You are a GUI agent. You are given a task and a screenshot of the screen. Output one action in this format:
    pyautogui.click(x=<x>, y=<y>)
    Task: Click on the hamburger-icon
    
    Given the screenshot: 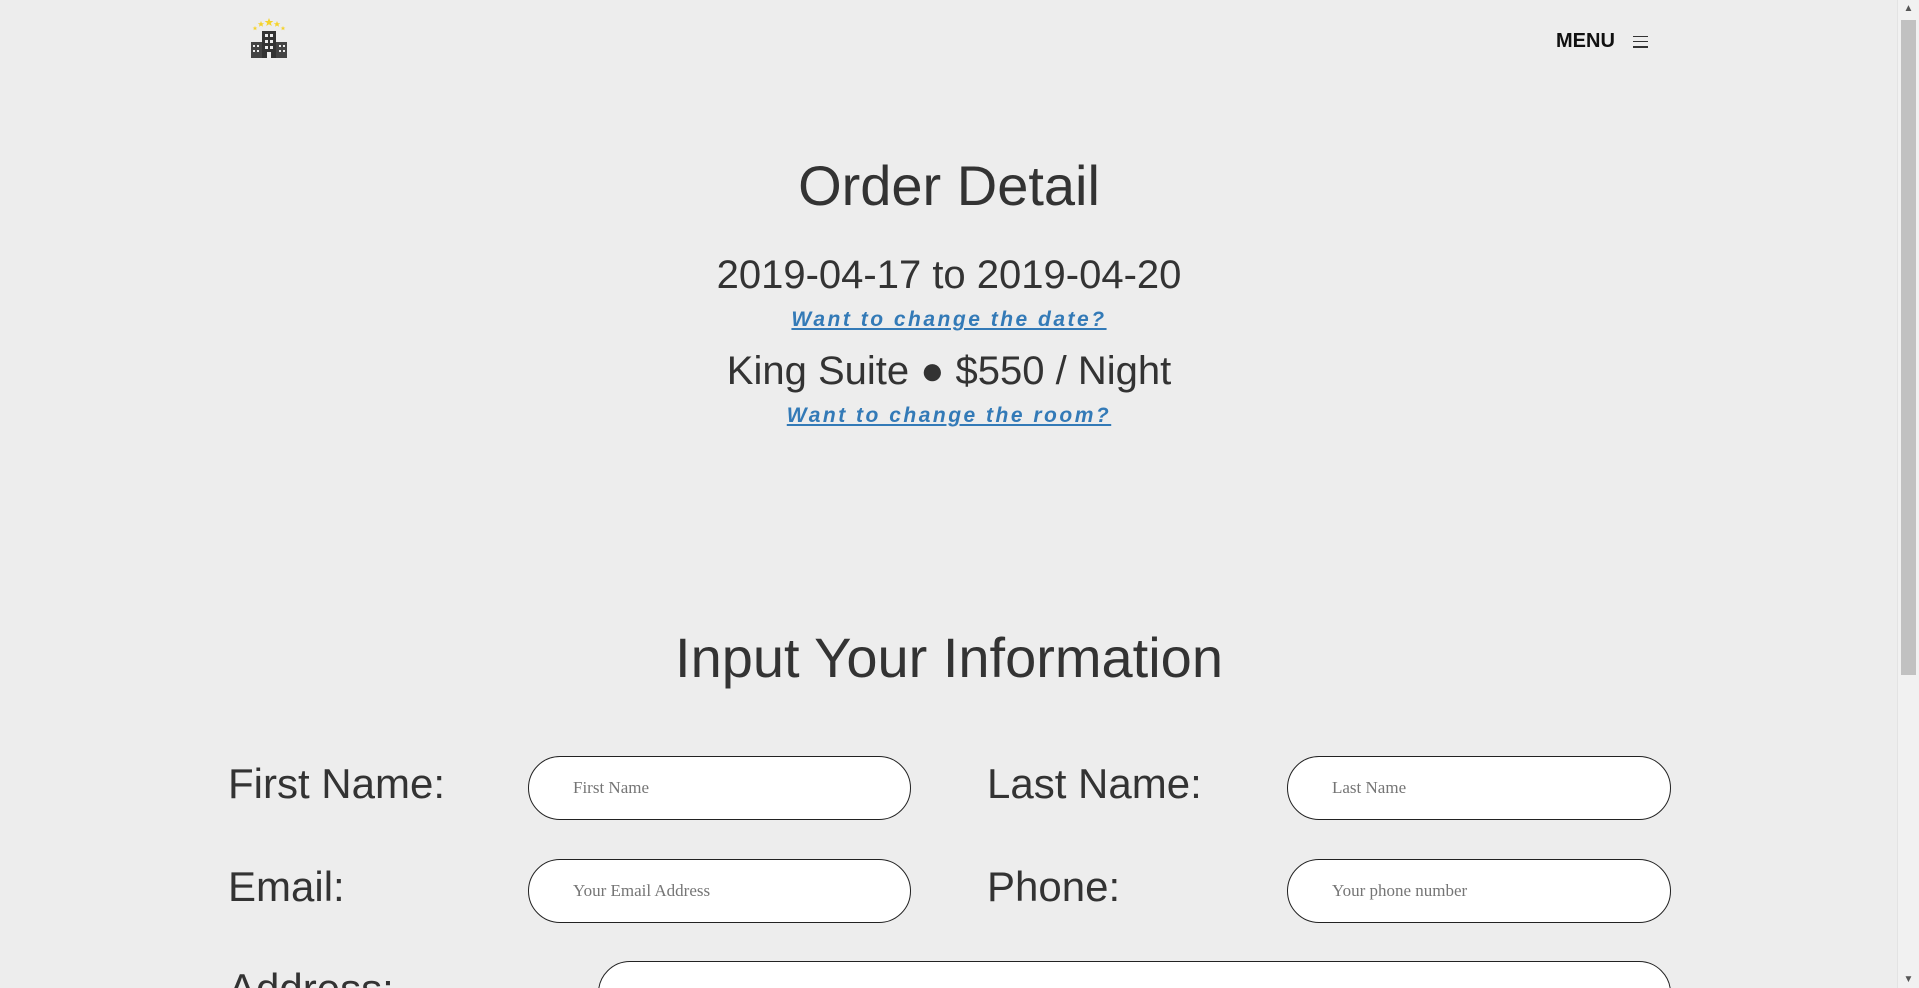 What is the action you would take?
    pyautogui.click(x=1640, y=41)
    